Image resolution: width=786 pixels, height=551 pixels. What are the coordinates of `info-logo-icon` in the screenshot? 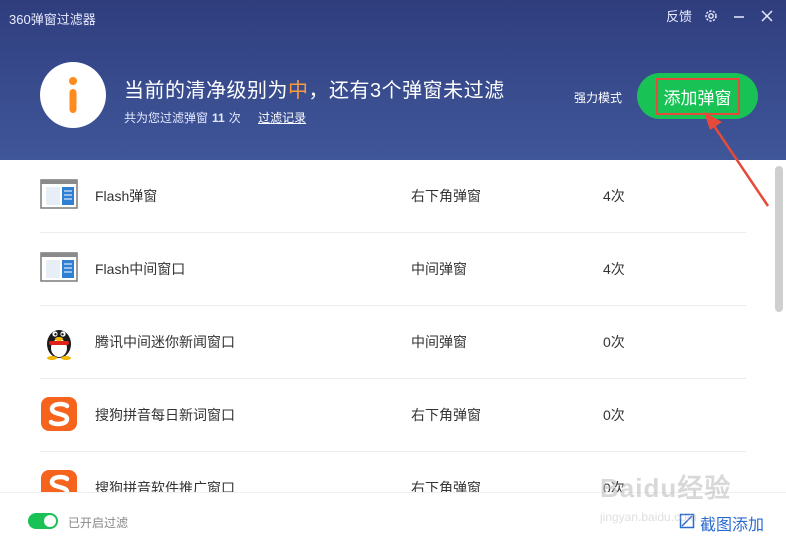 It's located at (73, 95).